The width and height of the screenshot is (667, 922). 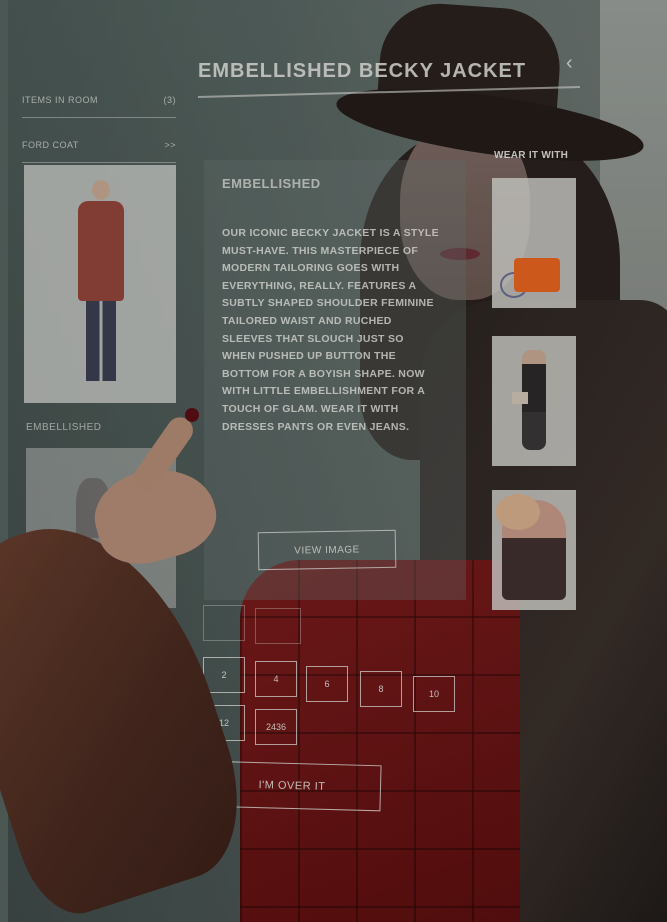 I want to click on model-legs, so click(x=101, y=341).